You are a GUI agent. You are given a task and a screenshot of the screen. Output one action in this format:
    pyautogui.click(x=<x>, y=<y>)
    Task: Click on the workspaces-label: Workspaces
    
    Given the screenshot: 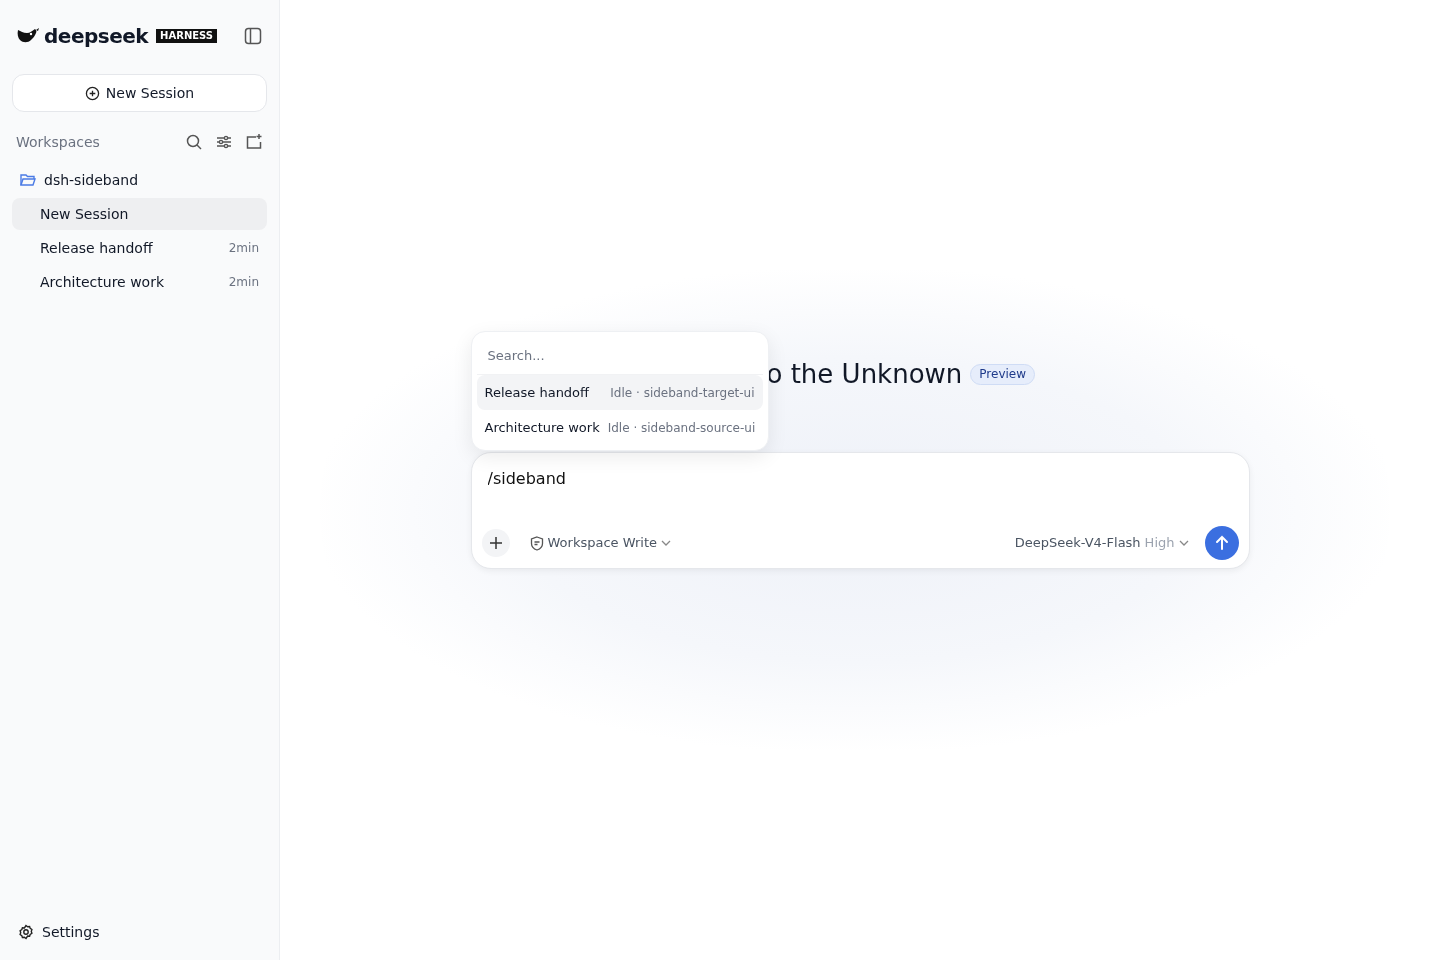 What is the action you would take?
    pyautogui.click(x=58, y=142)
    